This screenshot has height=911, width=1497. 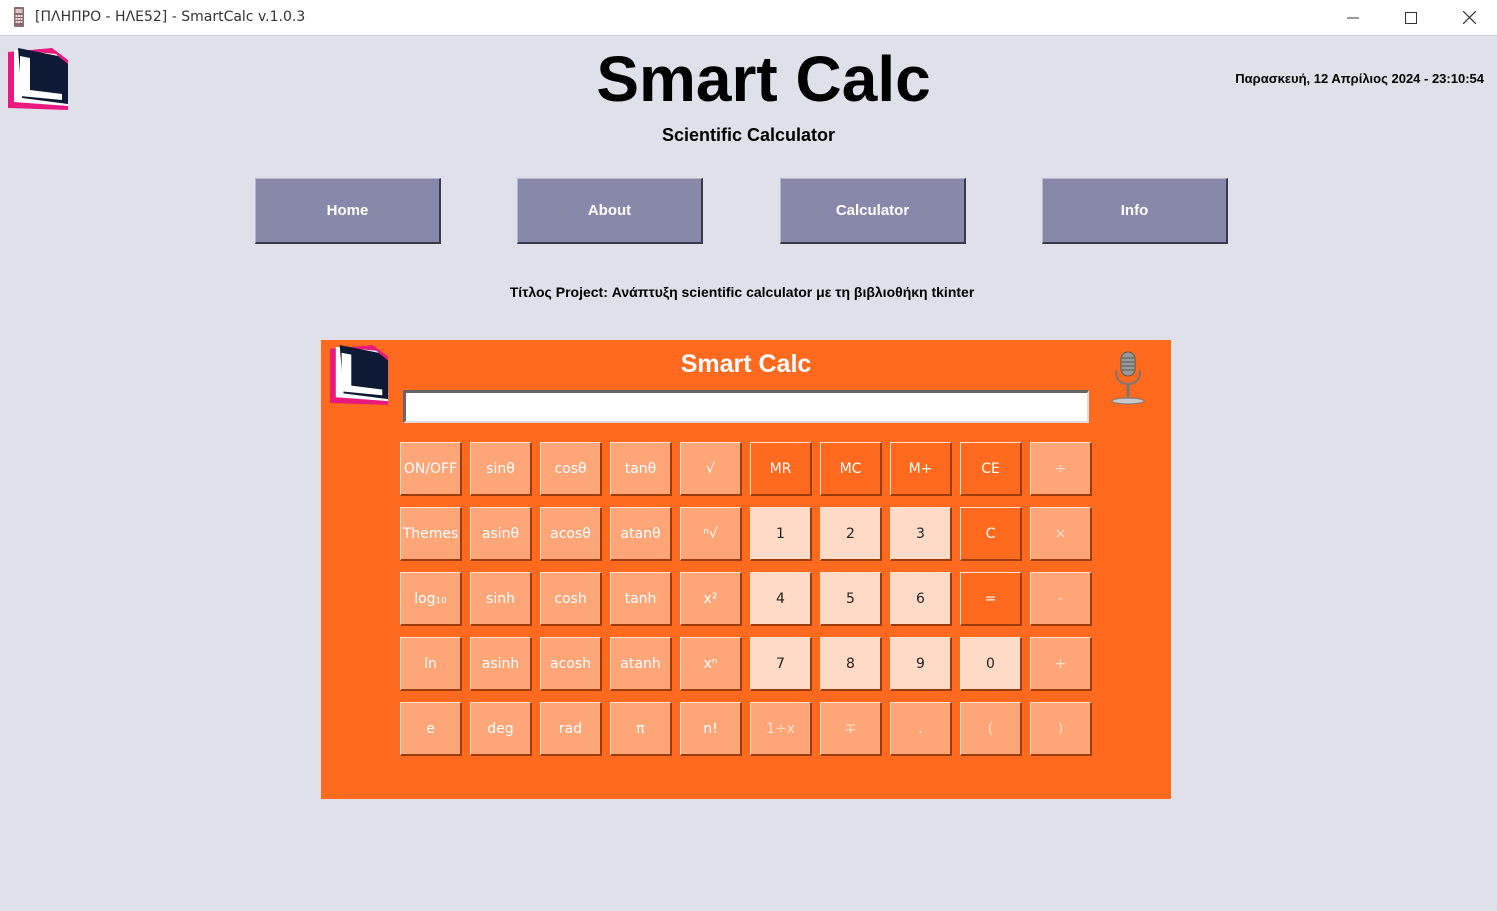 I want to click on plus-minus-button: ∓, so click(x=851, y=729).